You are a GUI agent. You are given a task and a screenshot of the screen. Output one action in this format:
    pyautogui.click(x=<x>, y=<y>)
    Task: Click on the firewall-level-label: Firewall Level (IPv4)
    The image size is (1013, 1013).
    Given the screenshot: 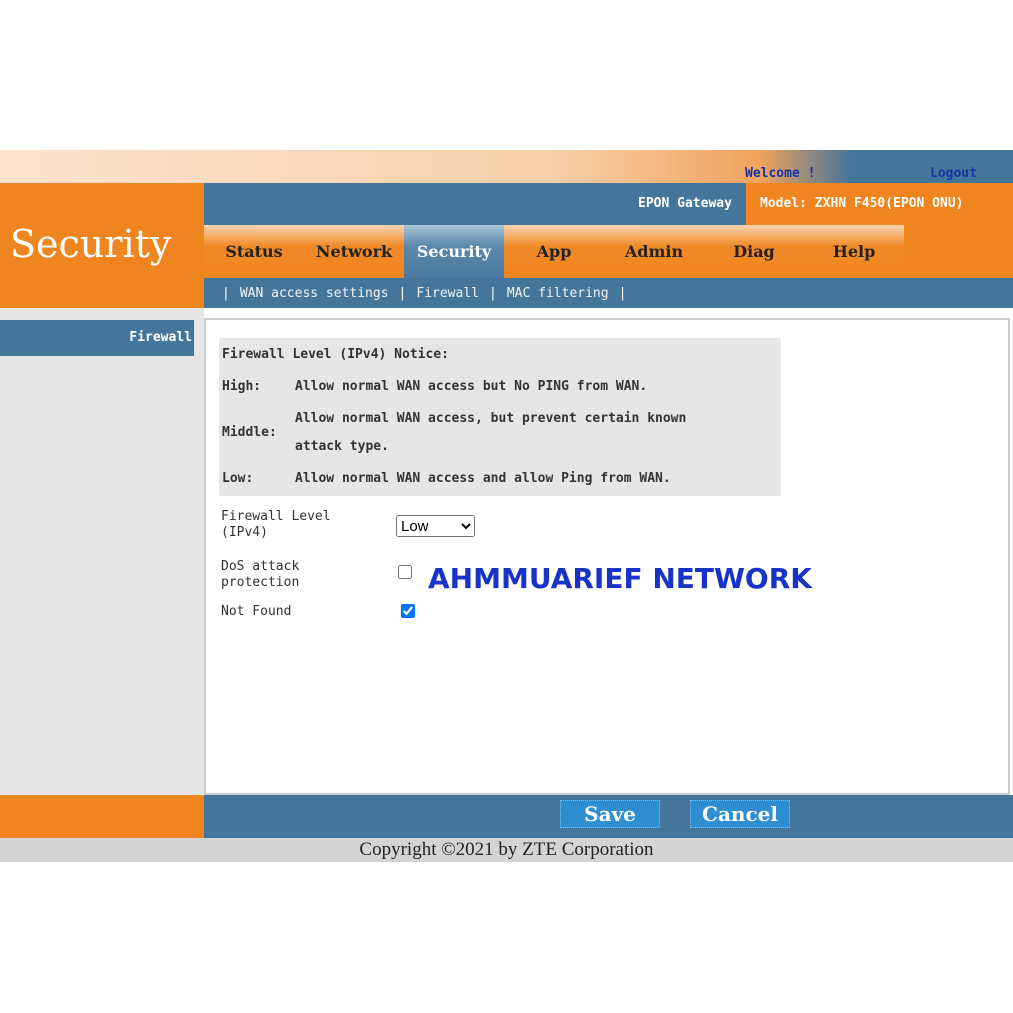 What is the action you would take?
    pyautogui.click(x=276, y=525)
    